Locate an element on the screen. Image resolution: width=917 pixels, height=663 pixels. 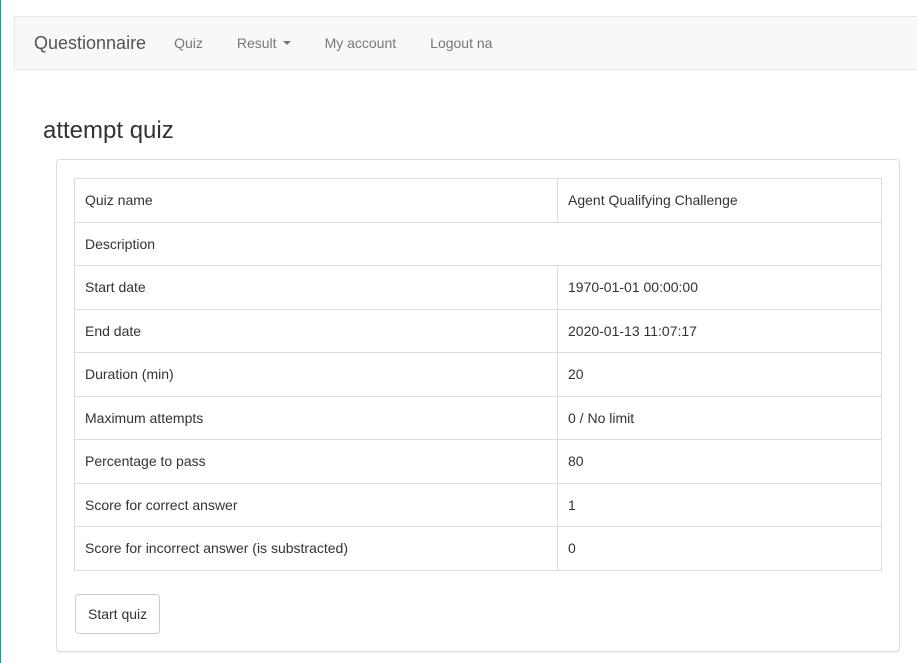
nav-item-quiz: Quiz is located at coordinates (188, 43).